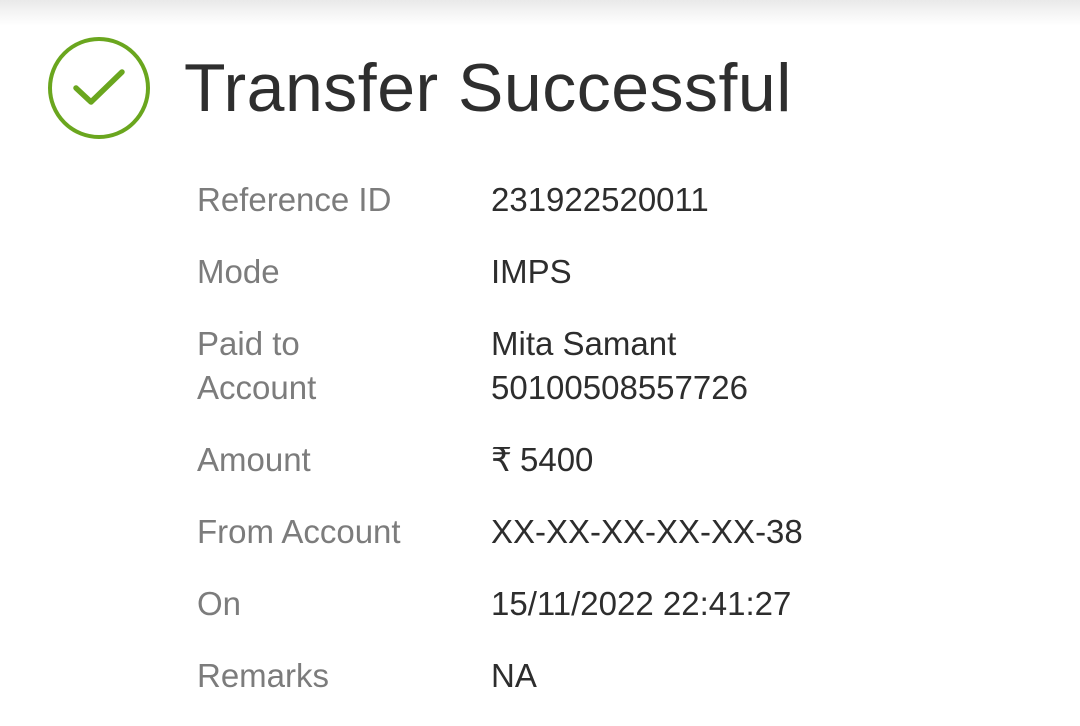  I want to click on reference-id-value: 231922520011, so click(600, 199).